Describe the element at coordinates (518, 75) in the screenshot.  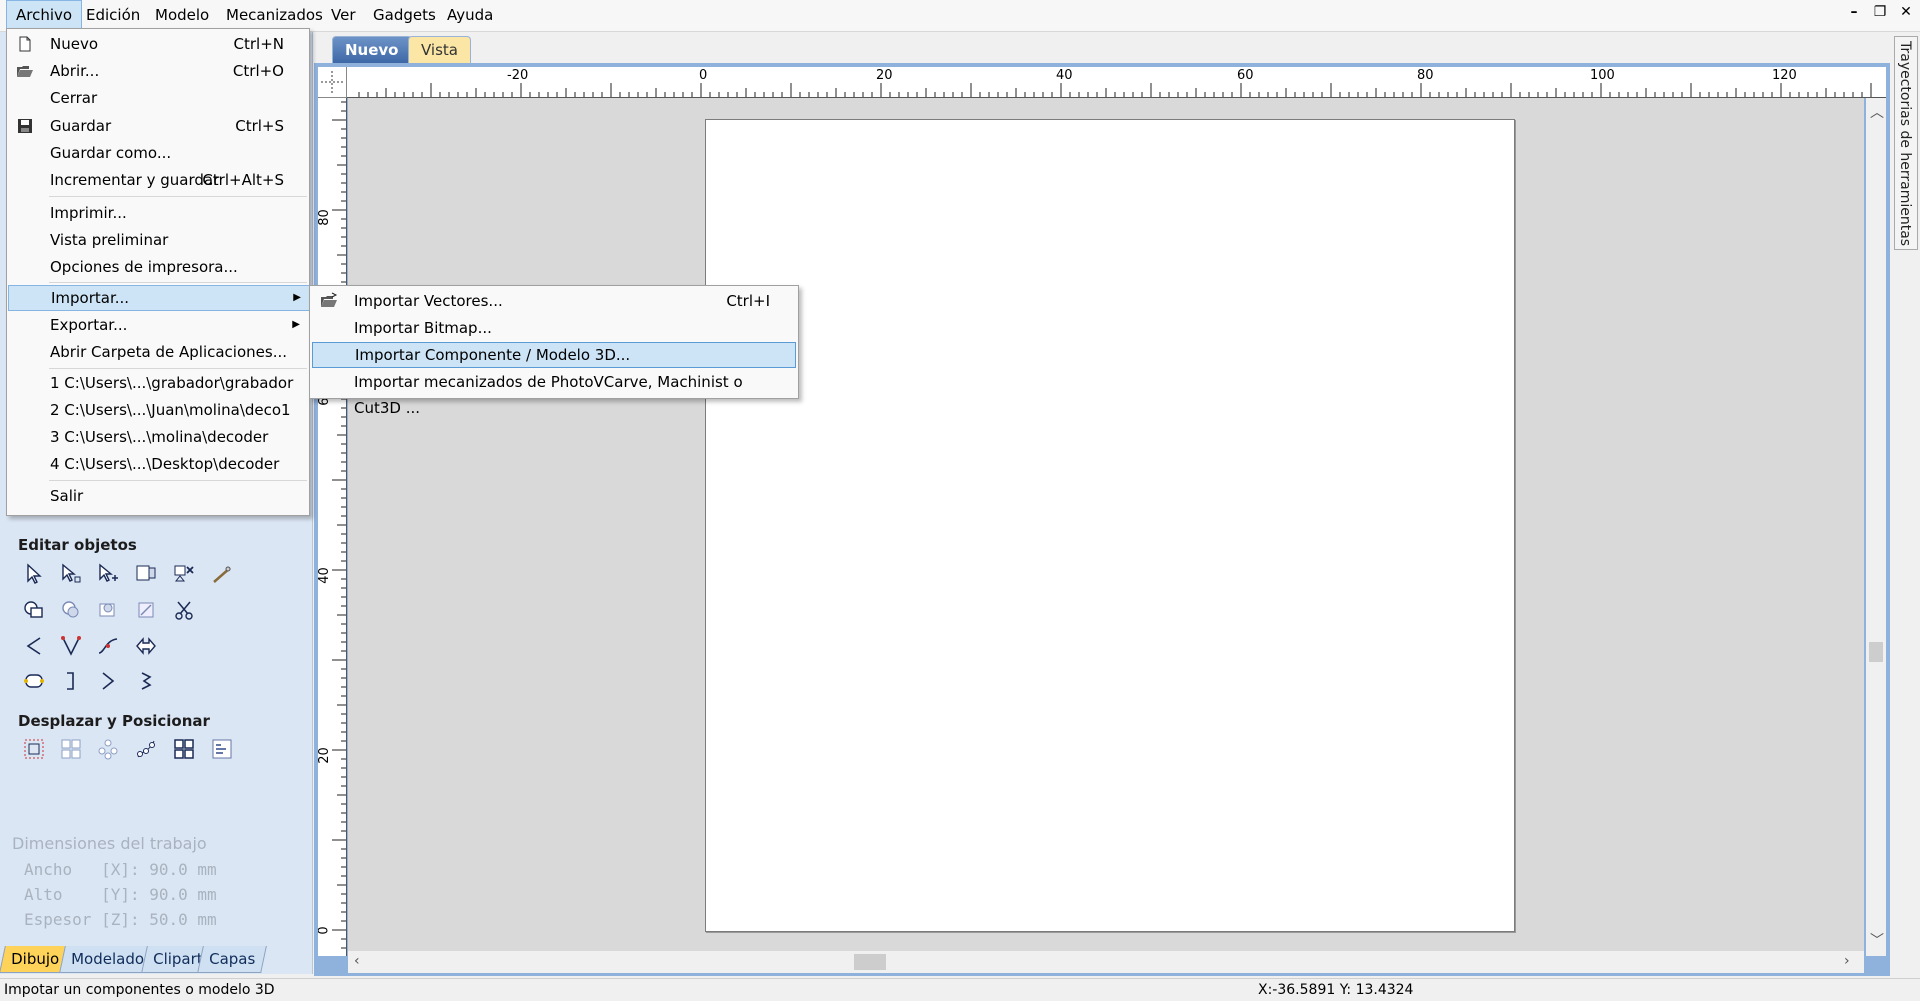
I see `h-ruler-label: -20` at that location.